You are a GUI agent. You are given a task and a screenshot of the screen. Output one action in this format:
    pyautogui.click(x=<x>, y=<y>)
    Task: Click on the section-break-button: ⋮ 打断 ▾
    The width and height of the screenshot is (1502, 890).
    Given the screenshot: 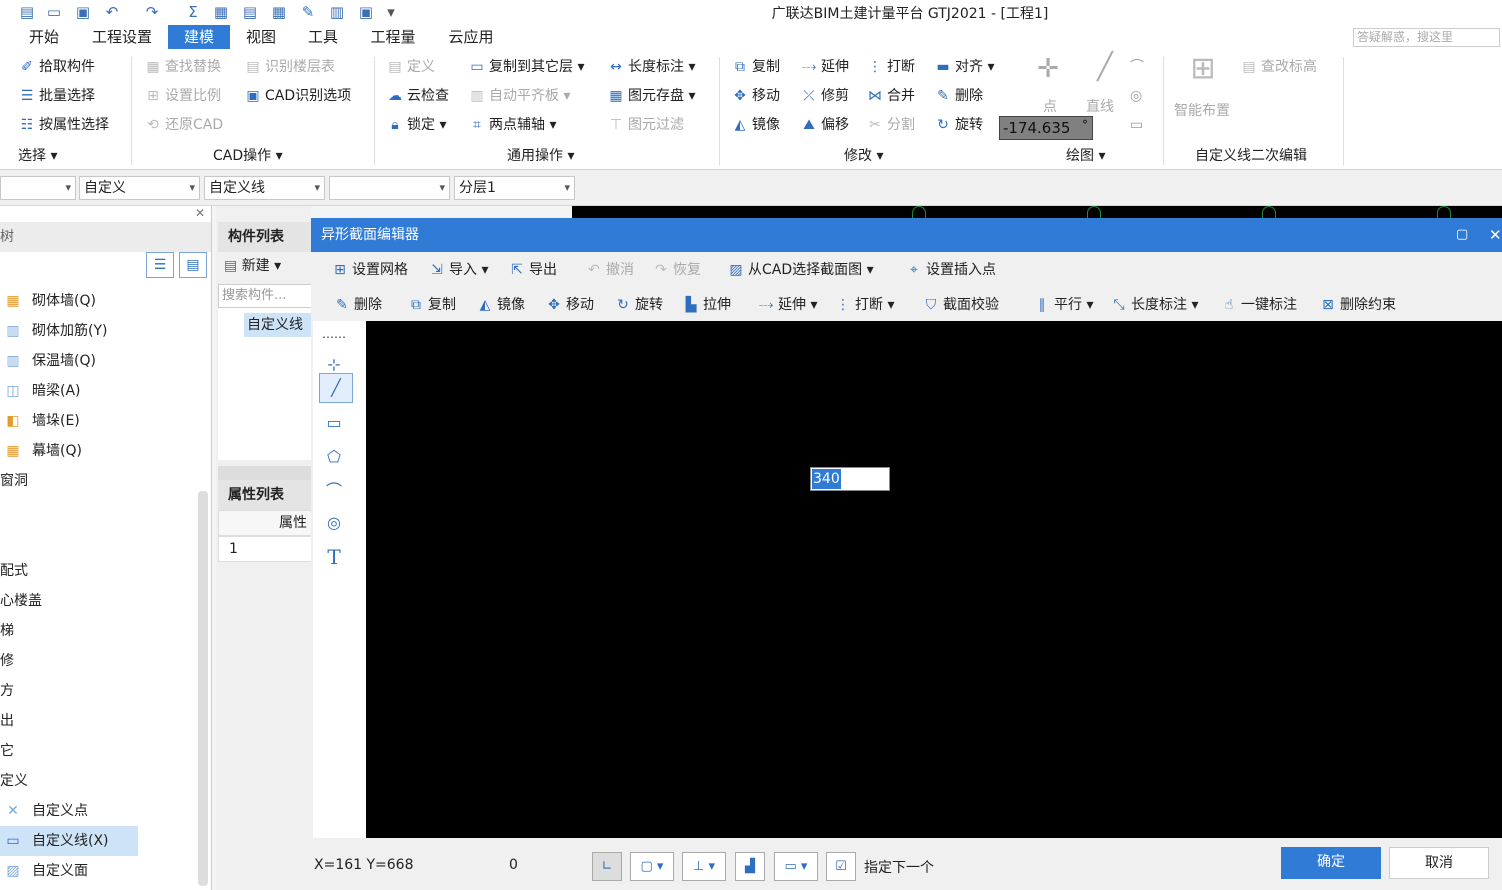 What is the action you would take?
    pyautogui.click(x=864, y=305)
    